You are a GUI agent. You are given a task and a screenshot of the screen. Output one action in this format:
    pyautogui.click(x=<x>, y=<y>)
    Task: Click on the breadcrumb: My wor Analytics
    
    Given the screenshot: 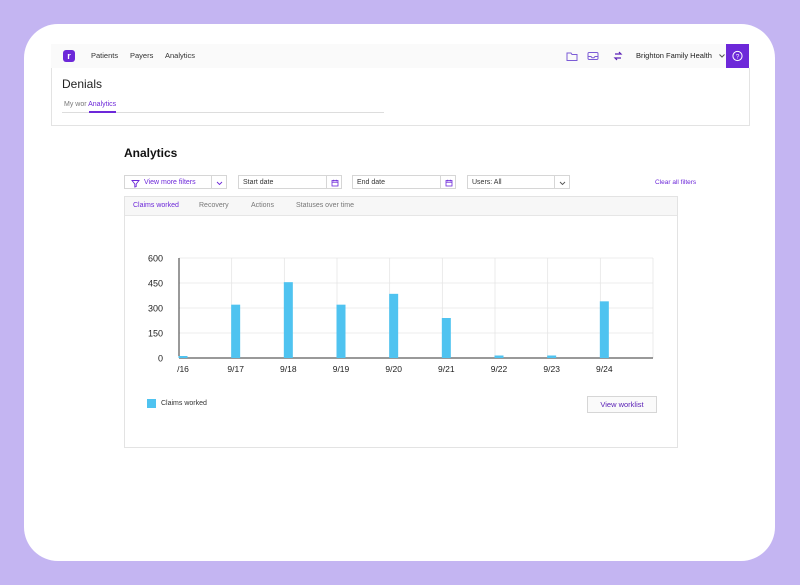 What is the action you would take?
    pyautogui.click(x=90, y=104)
    